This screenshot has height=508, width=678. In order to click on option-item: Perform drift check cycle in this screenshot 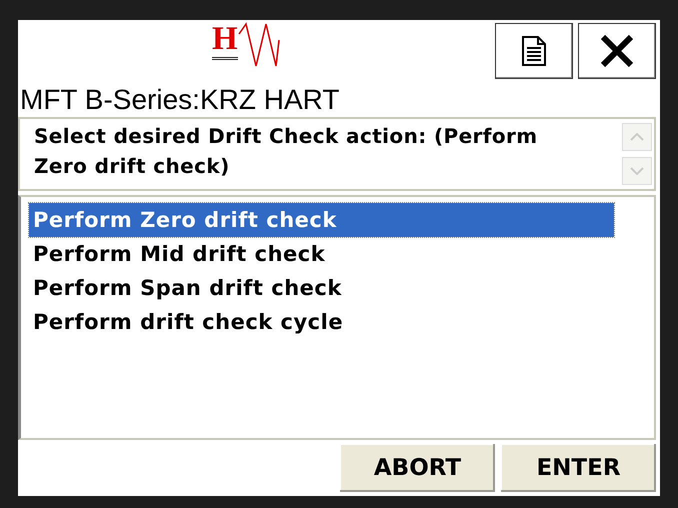, I will do `click(321, 322)`.